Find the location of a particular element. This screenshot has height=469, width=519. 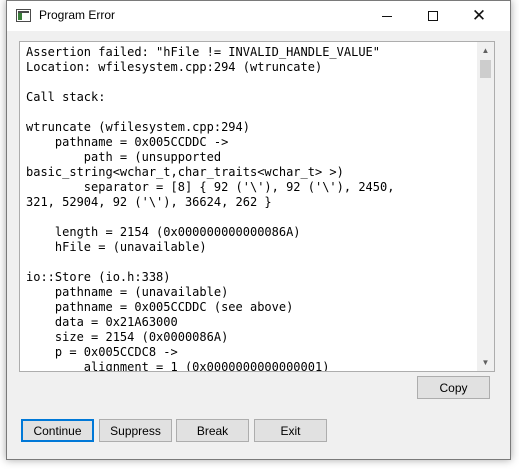

close-icon: ✕ is located at coordinates (479, 15).